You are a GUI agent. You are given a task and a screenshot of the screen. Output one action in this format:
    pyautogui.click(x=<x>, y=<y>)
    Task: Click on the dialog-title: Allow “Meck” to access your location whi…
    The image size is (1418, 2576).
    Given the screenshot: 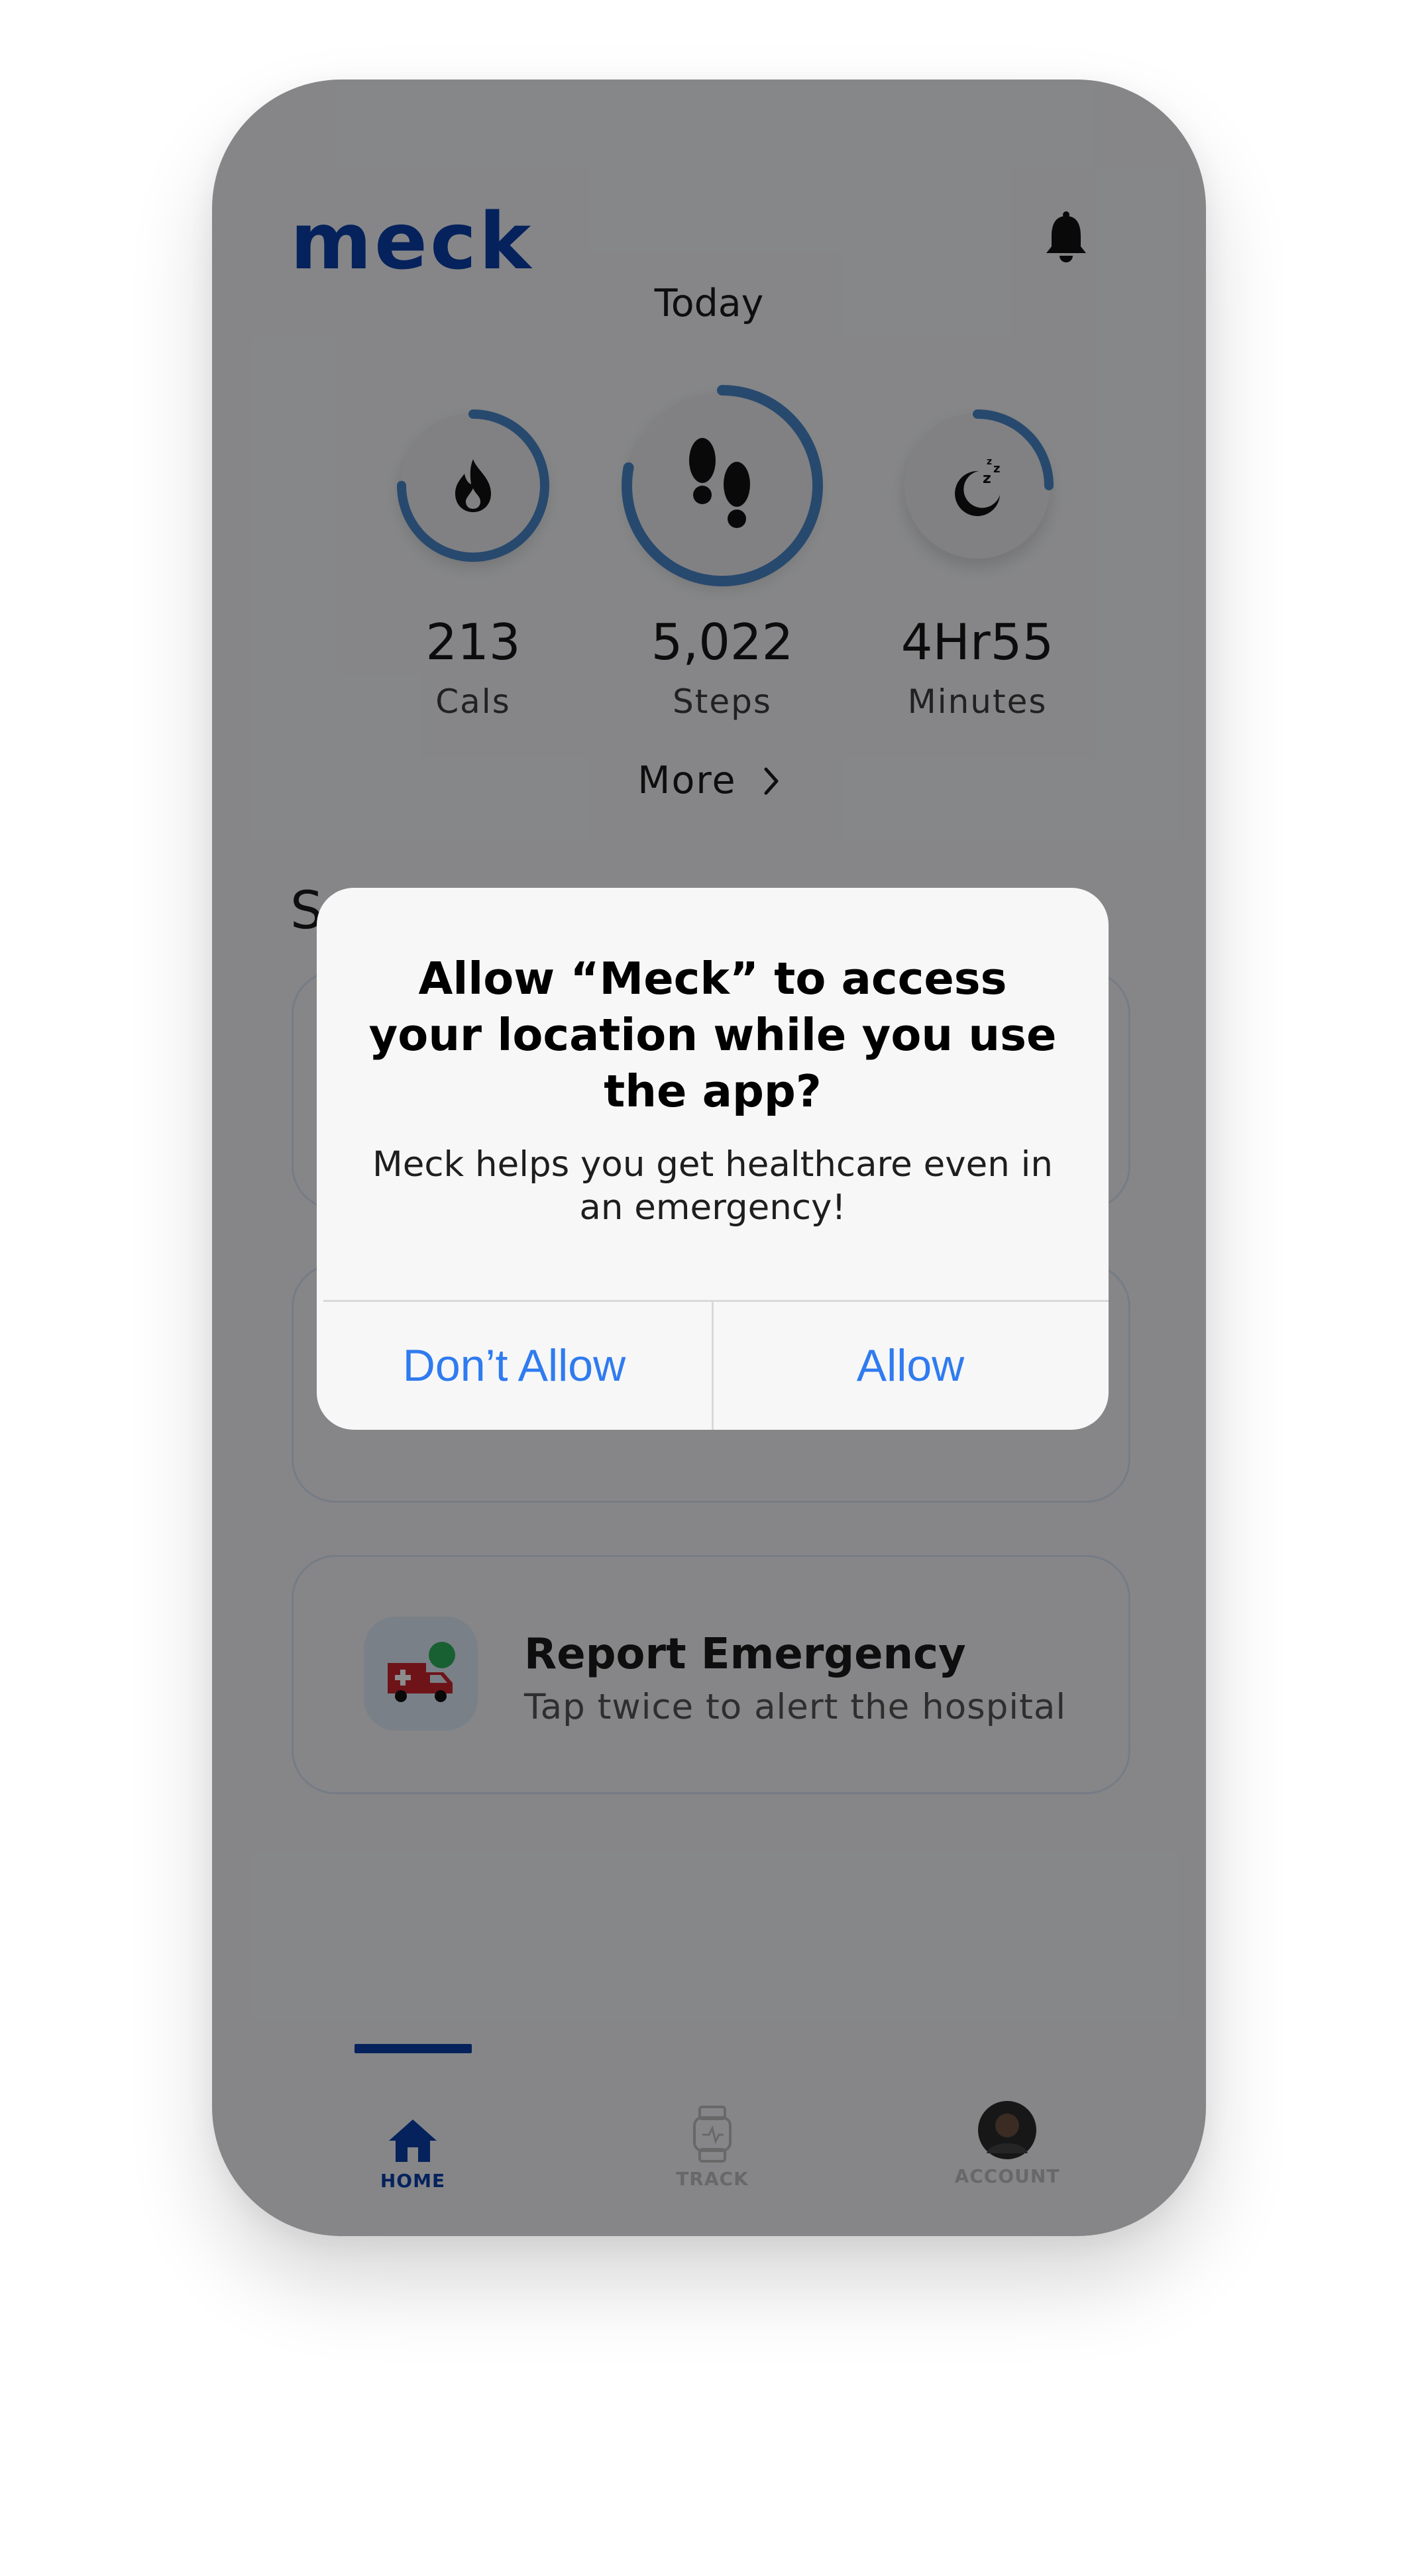 What is the action you would take?
    pyautogui.click(x=713, y=1035)
    